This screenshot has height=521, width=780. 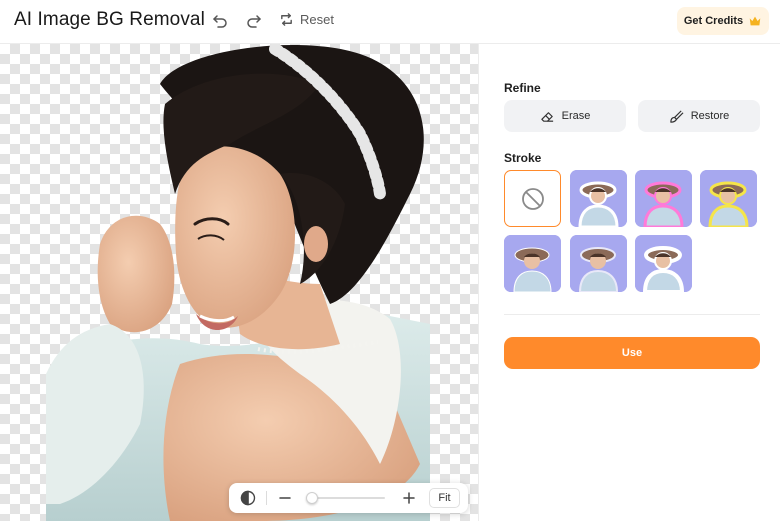 I want to click on get-credits-label: Get Credits, so click(x=713, y=21).